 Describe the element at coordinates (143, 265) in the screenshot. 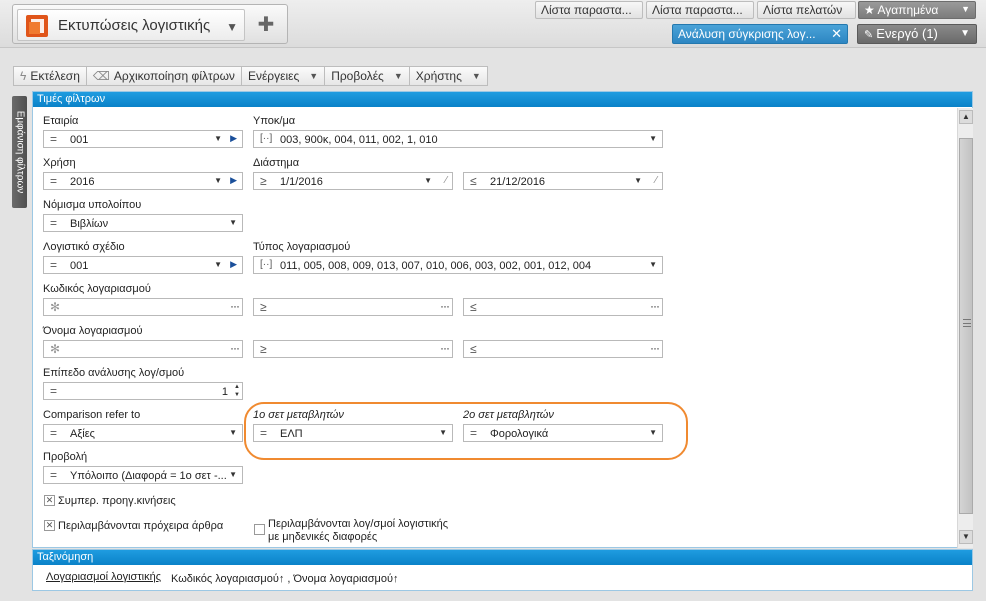

I see `chart-of-accounts-field: = 001 ▼ ▶` at that location.